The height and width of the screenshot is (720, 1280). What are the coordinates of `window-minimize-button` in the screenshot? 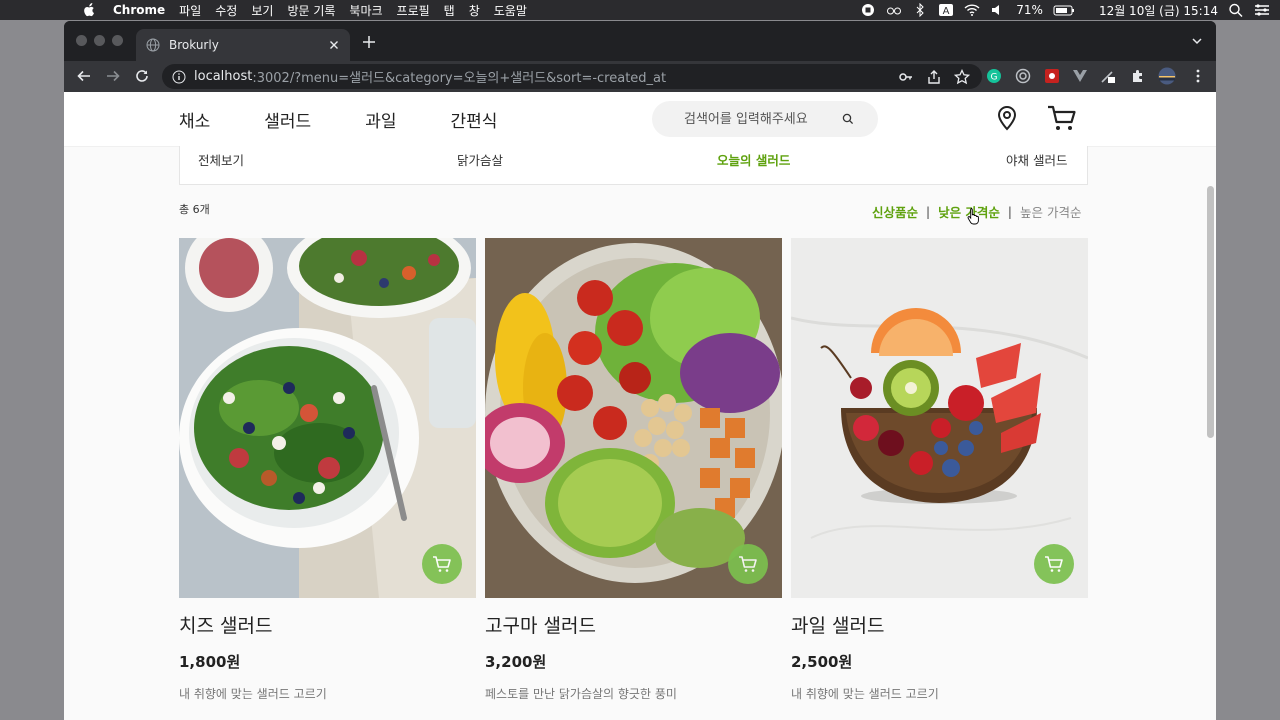 It's located at (99, 40).